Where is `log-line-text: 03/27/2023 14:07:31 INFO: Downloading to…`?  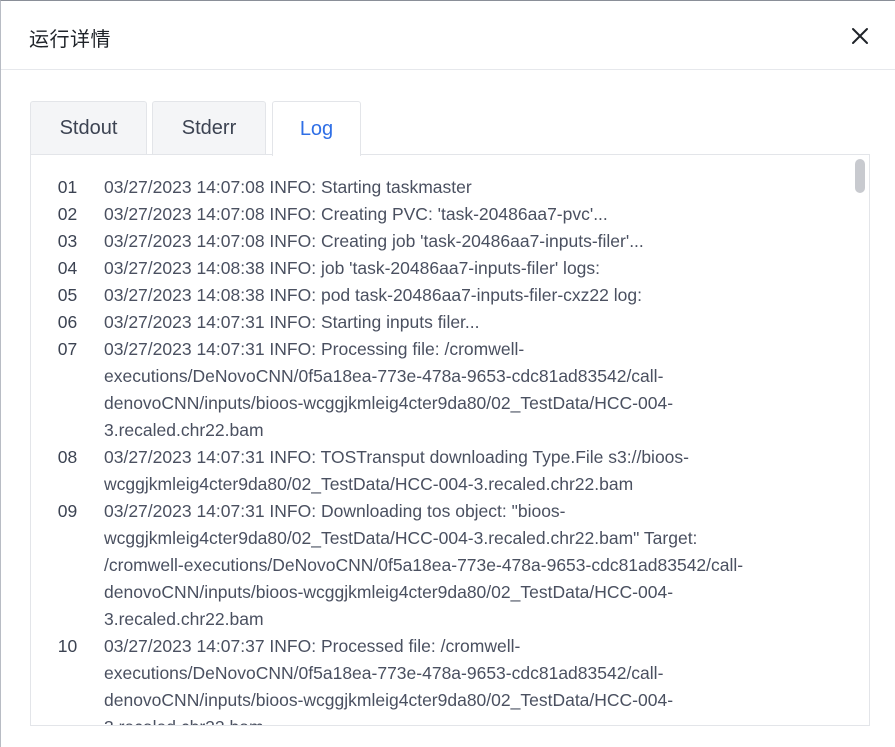 log-line-text: 03/27/2023 14:07:31 INFO: Downloading to… is located at coordinates (424, 565).